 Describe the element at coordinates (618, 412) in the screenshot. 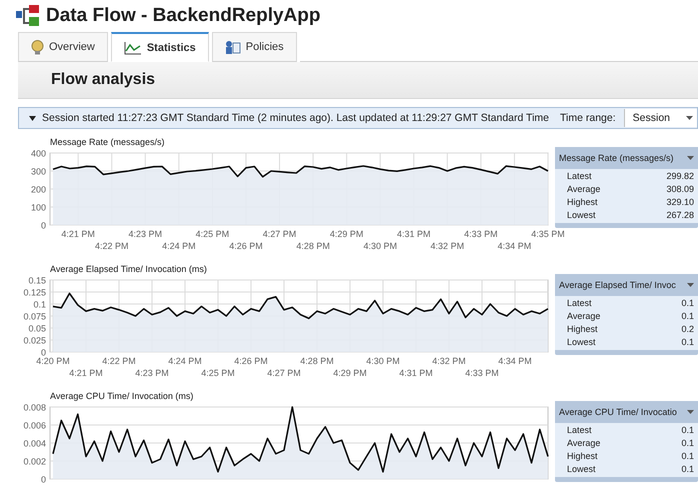

I see `panel-title: Average CPU Time/ Invocatio` at that location.